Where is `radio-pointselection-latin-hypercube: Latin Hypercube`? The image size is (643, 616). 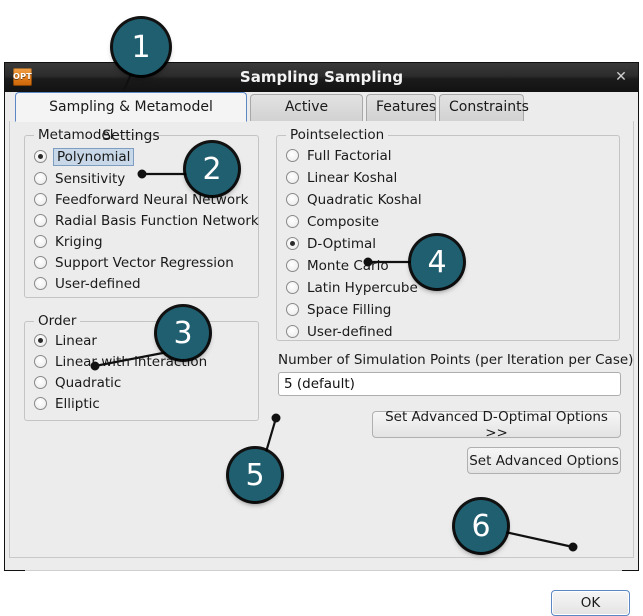 radio-pointselection-latin-hypercube: Latin Hypercube is located at coordinates (352, 287).